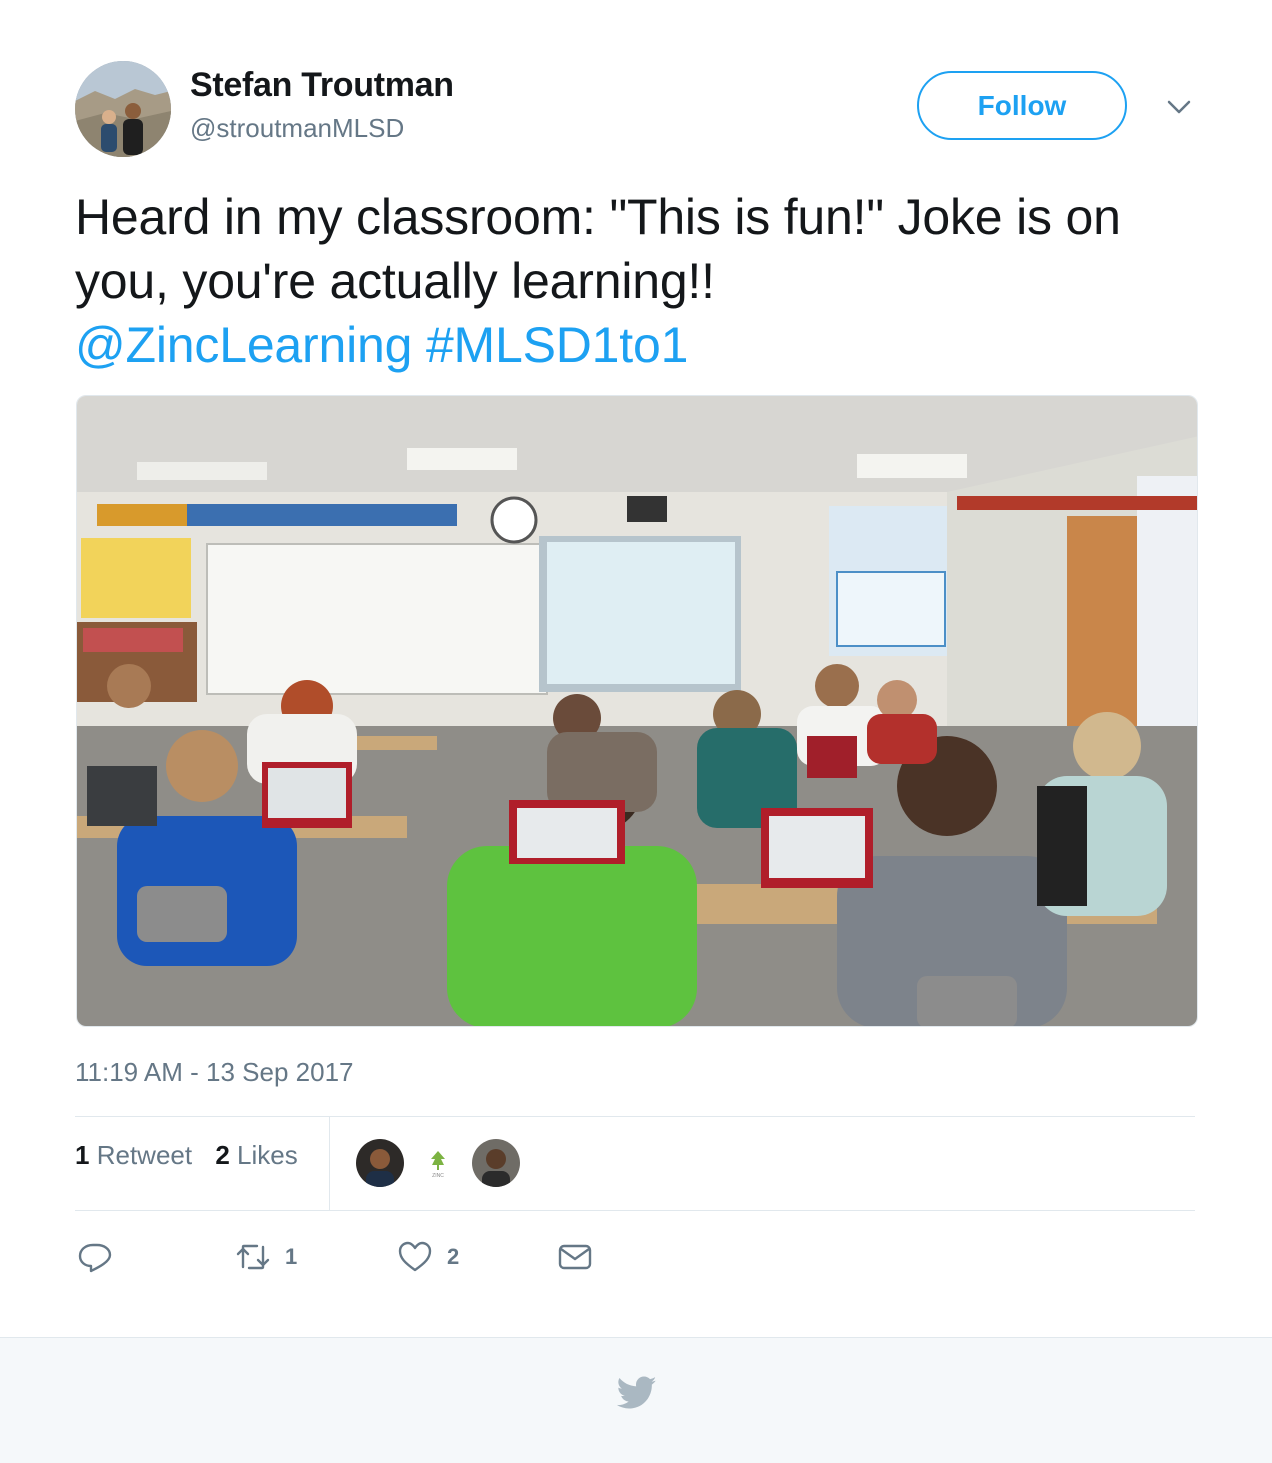 The image size is (1272, 1463). I want to click on reply-button, so click(95, 1257).